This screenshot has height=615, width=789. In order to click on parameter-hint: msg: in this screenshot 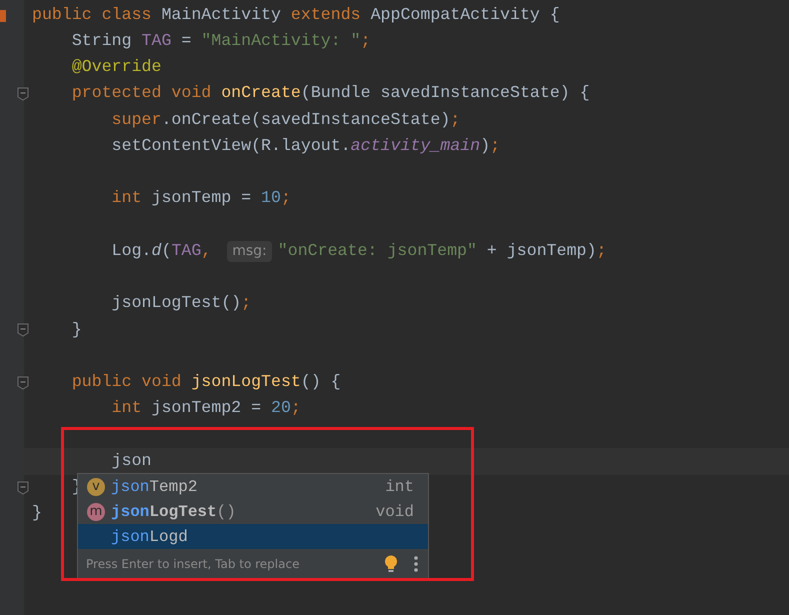, I will do `click(249, 251)`.